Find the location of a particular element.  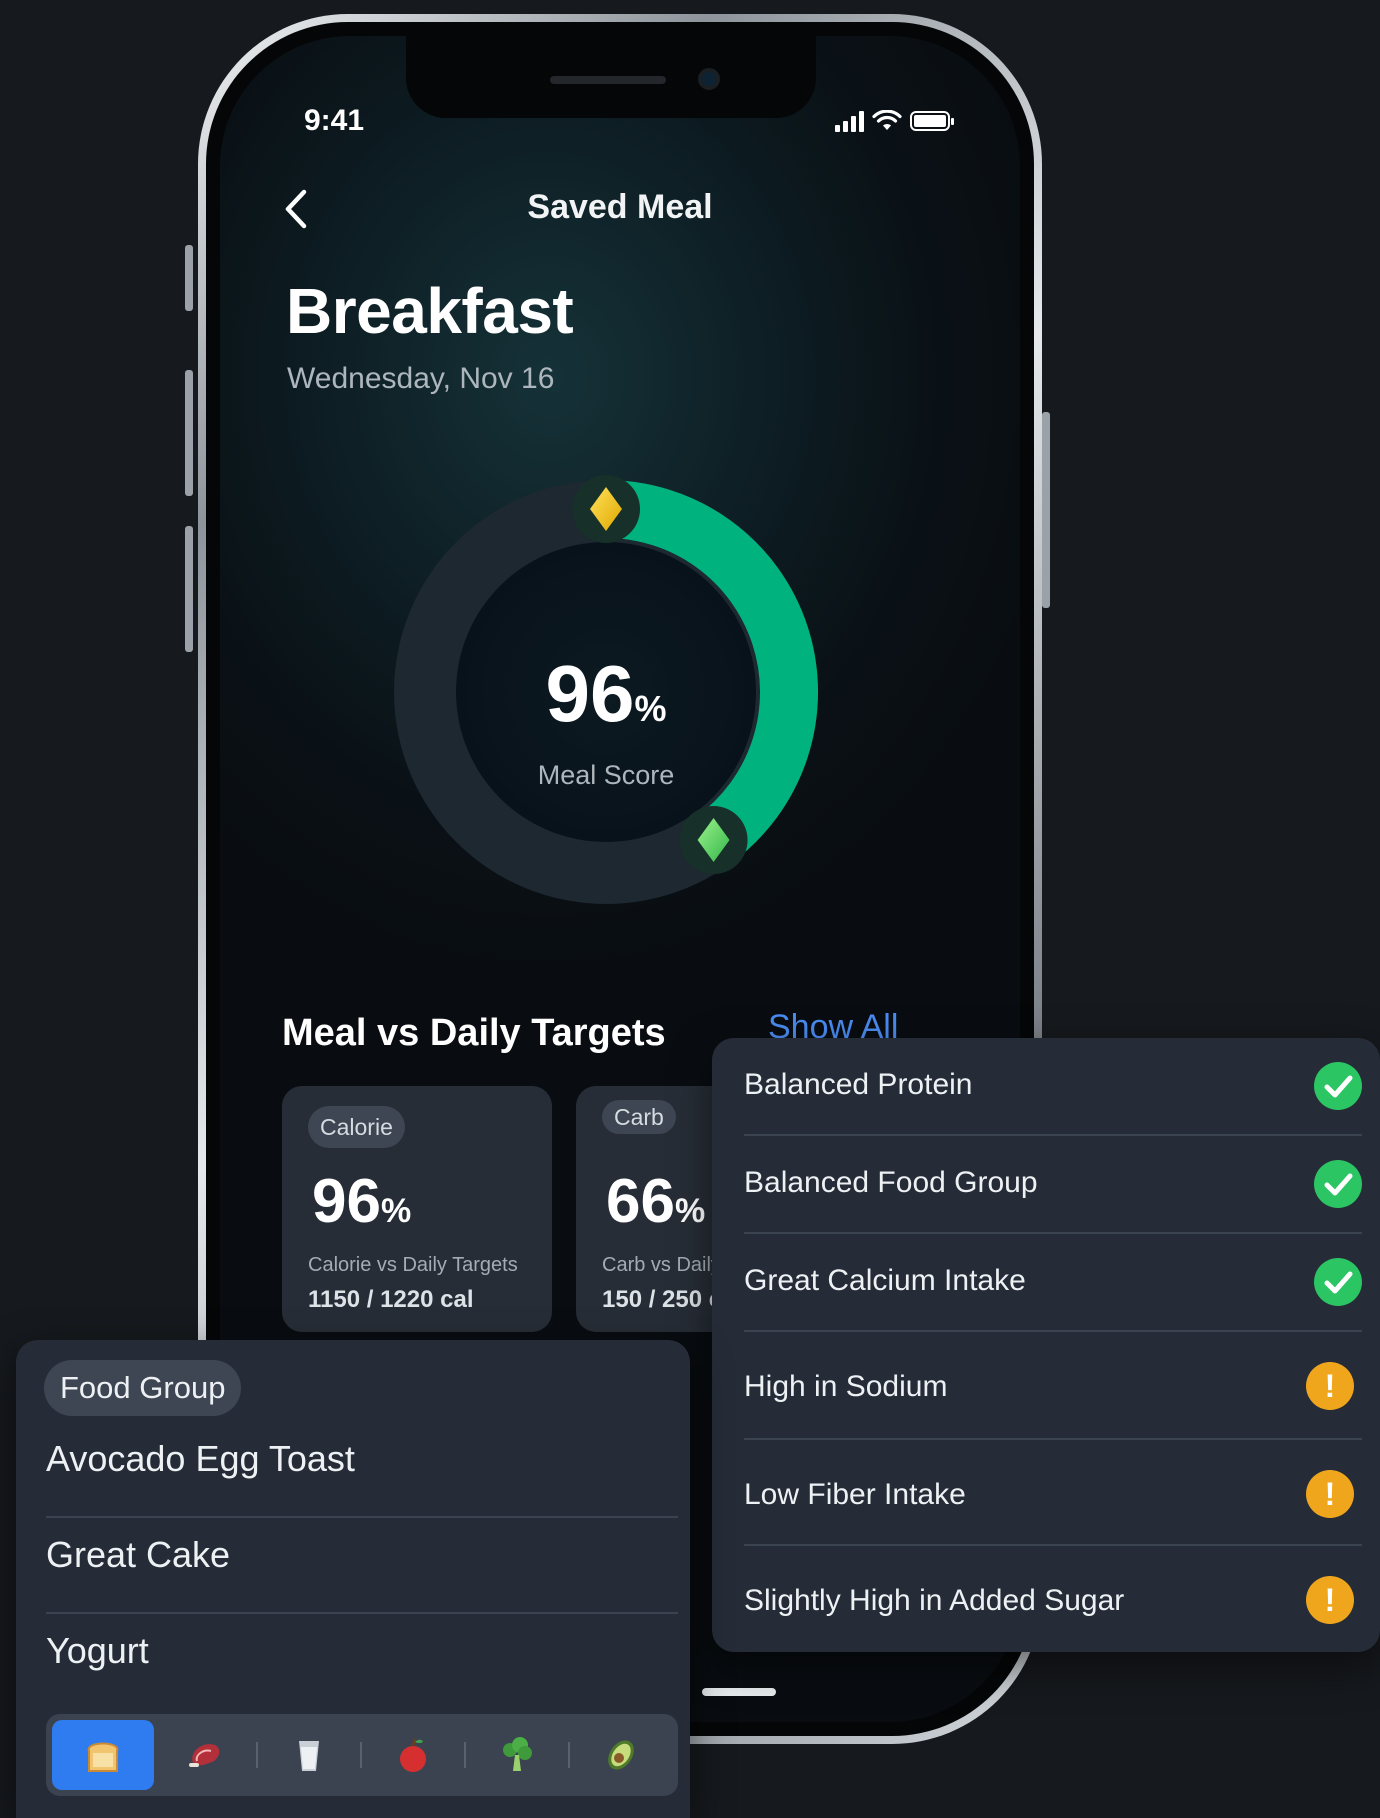

insight-label: Slightly High in Added Sugar is located at coordinates (934, 1600).